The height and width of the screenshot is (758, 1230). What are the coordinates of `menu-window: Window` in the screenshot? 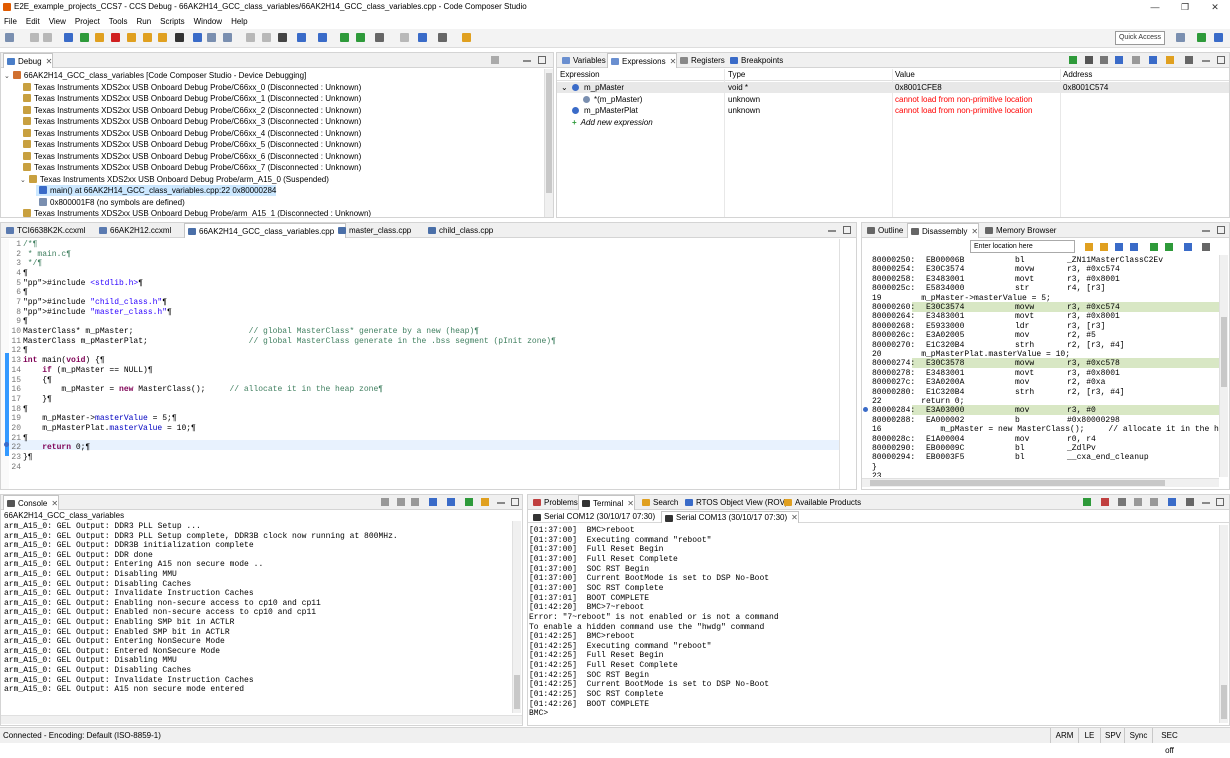 It's located at (208, 21).